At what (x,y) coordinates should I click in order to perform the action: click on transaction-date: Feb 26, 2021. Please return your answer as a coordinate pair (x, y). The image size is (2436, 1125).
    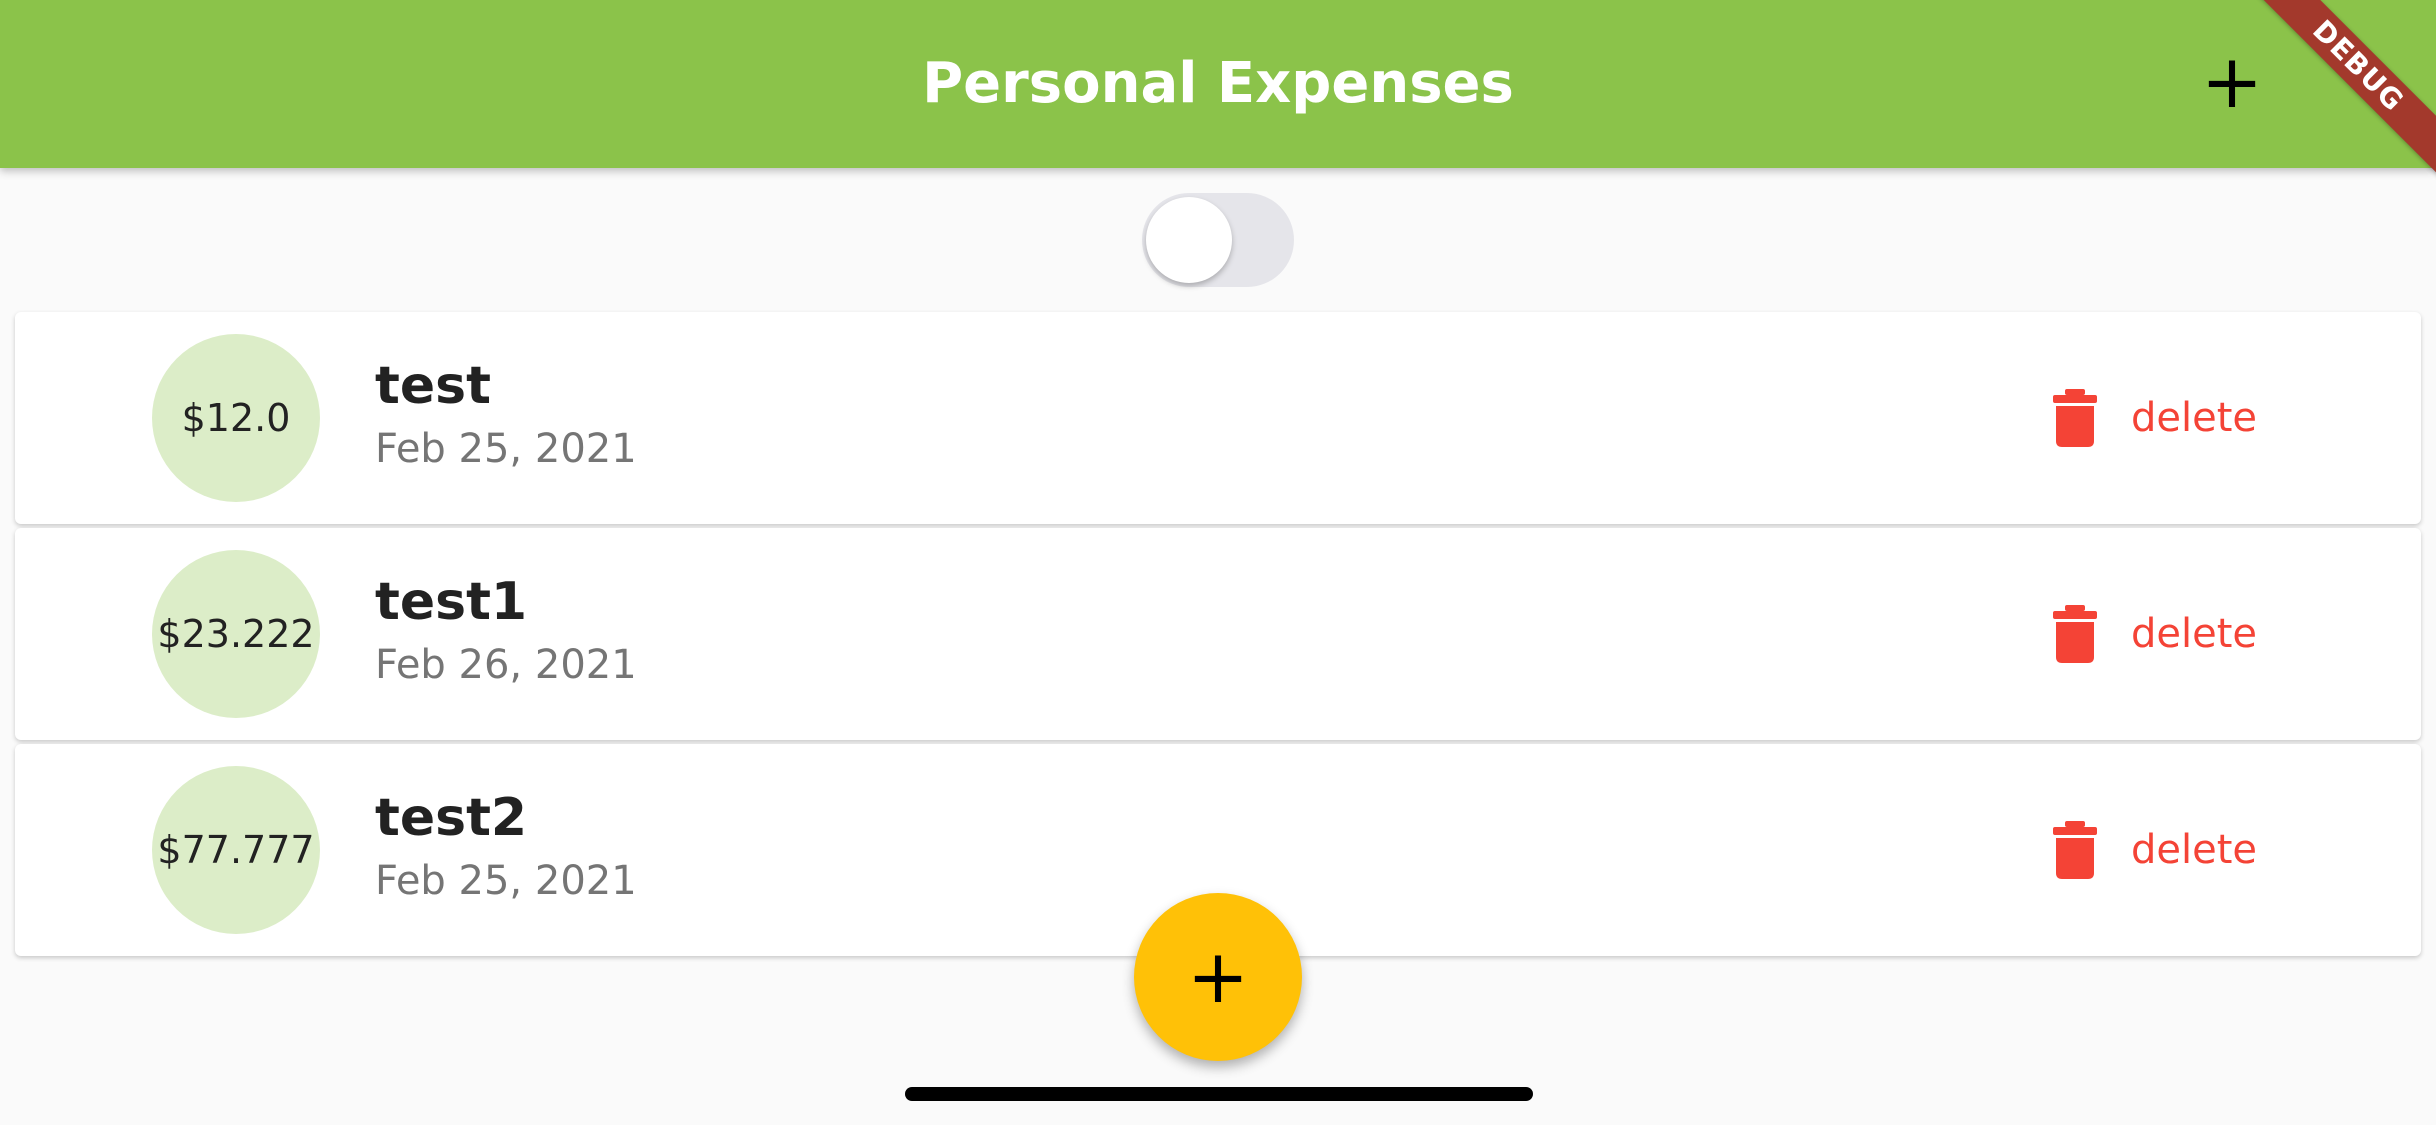
    Looking at the image, I should click on (506, 665).